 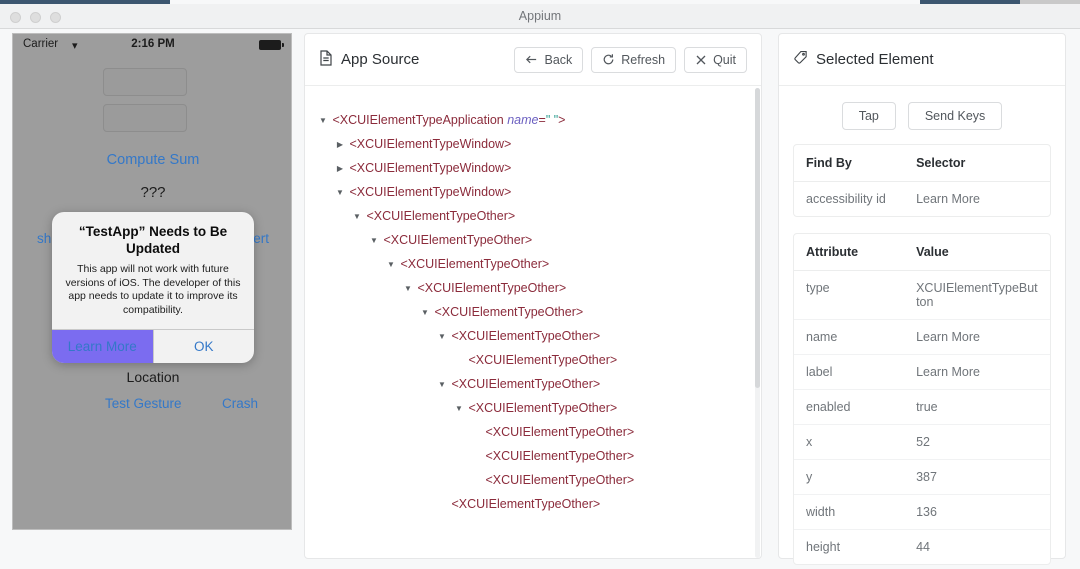 What do you see at coordinates (849, 372) in the screenshot?
I see `attribute-name-cell: label` at bounding box center [849, 372].